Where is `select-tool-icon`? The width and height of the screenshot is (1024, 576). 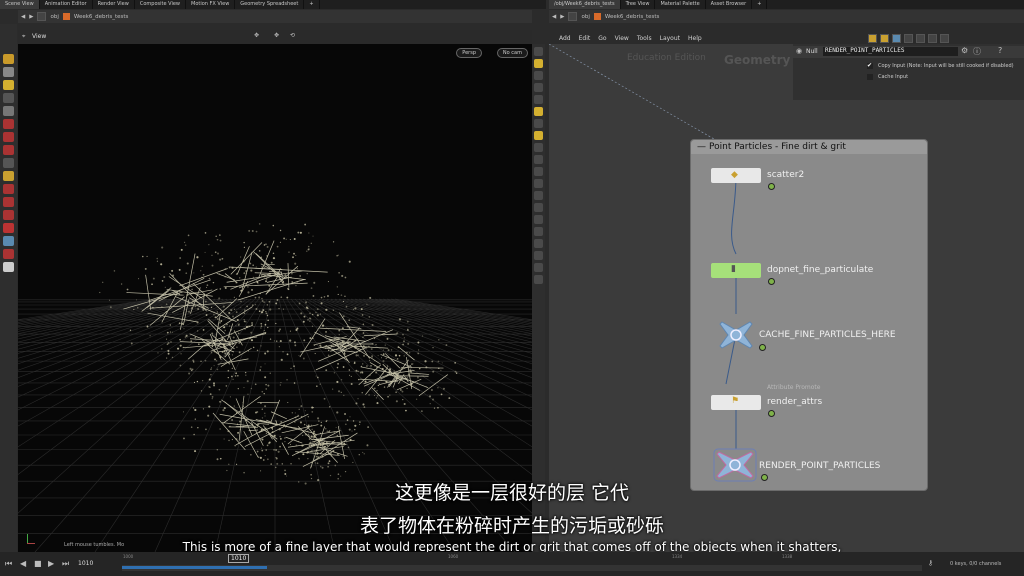
select-tool-icon is located at coordinates (8, 59).